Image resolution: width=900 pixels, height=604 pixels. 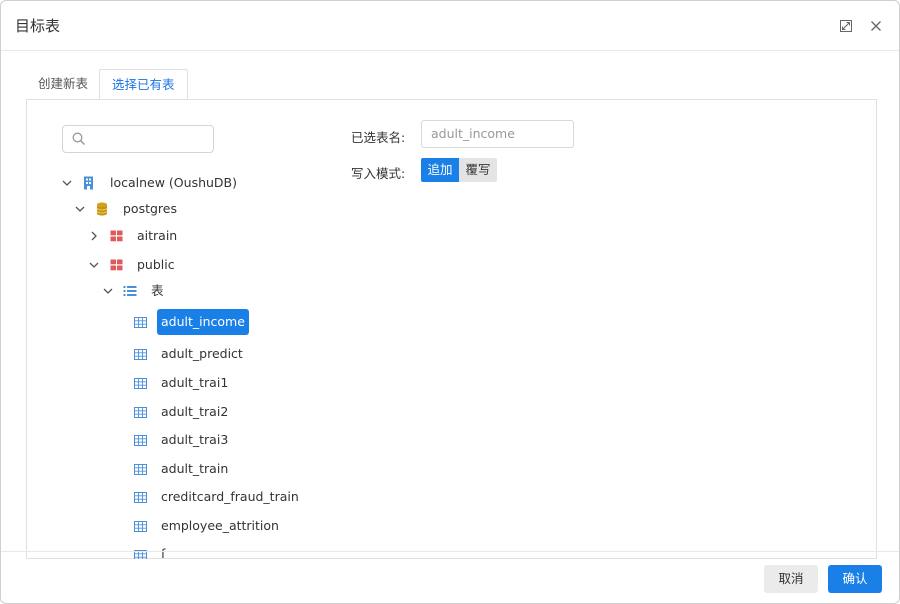 What do you see at coordinates (195, 411) in the screenshot?
I see `tree-node-label: adult_trai2` at bounding box center [195, 411].